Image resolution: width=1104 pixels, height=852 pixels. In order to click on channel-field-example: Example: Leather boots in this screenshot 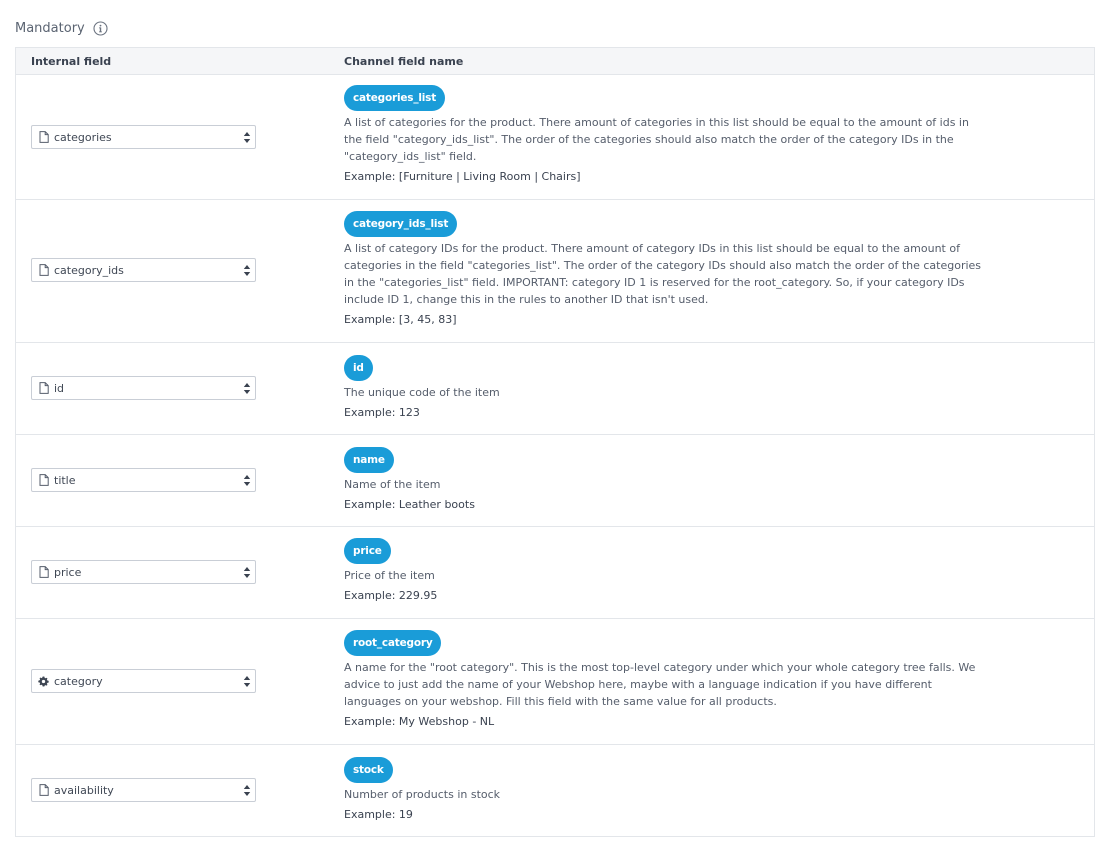, I will do `click(409, 504)`.